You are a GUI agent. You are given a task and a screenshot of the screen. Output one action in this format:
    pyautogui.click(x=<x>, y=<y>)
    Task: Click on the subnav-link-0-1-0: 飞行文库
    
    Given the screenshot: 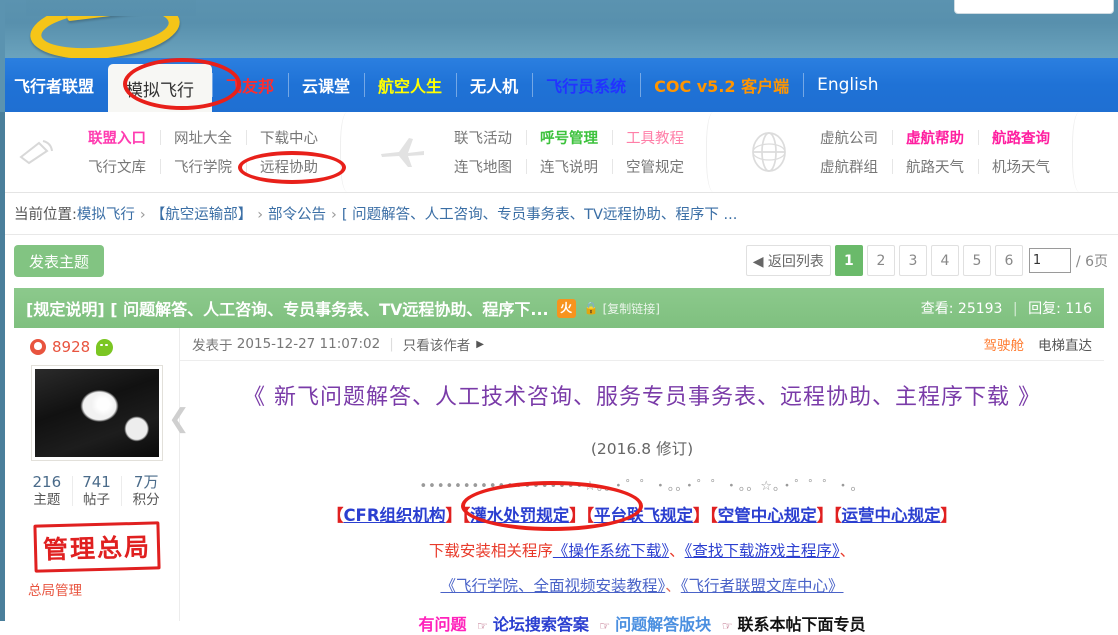 What is the action you would take?
    pyautogui.click(x=117, y=166)
    